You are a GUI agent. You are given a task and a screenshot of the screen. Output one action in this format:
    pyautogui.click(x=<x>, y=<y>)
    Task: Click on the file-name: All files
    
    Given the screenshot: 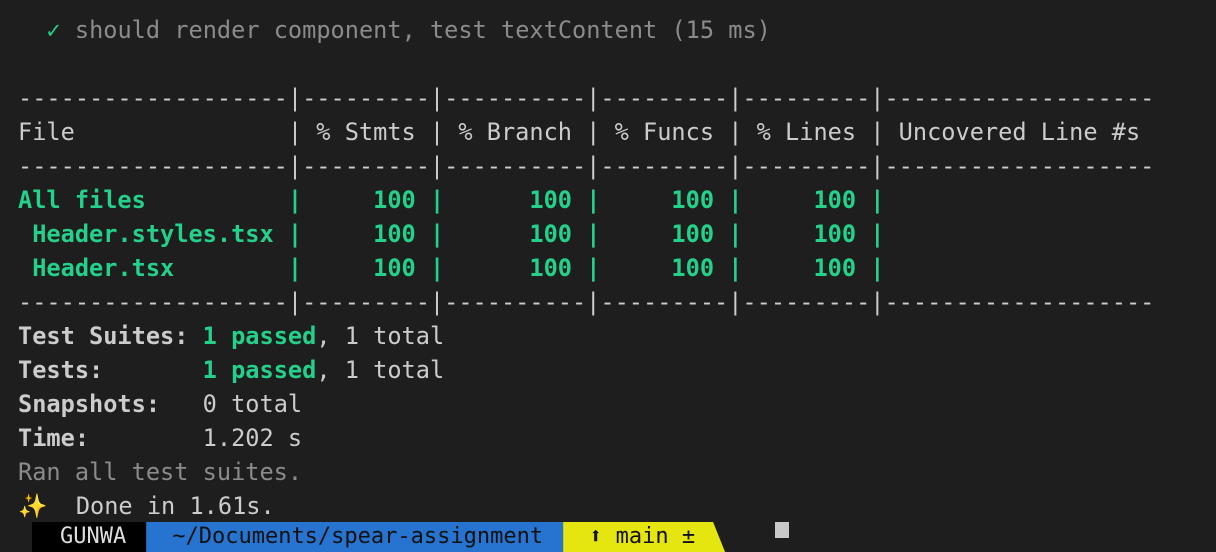 What is the action you would take?
    pyautogui.click(x=146, y=200)
    